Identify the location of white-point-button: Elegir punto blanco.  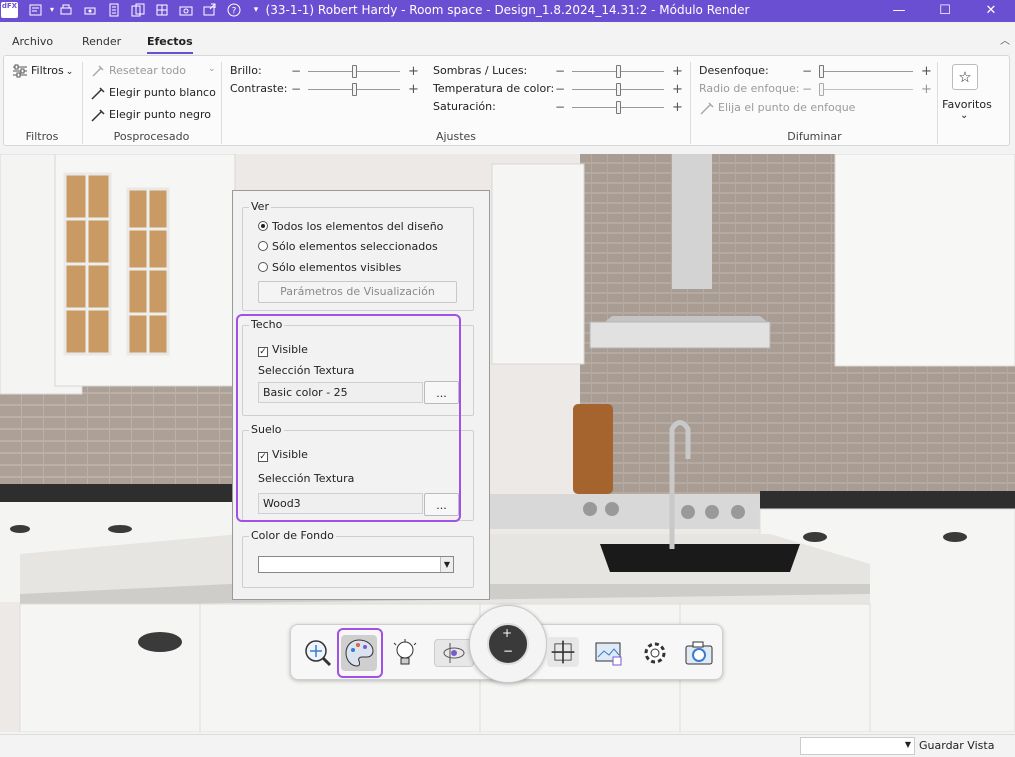
(153, 93).